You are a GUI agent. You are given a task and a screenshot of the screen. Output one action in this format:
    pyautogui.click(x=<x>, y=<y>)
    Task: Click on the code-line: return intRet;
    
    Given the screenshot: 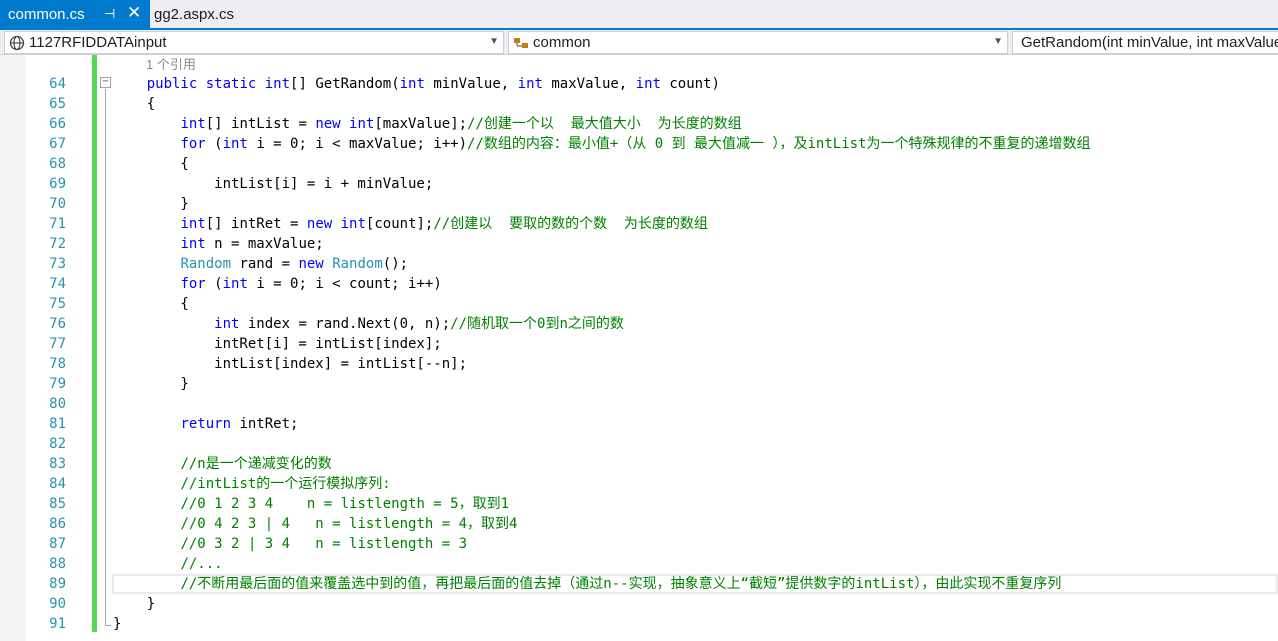 What is the action you would take?
    pyautogui.click(x=205, y=424)
    